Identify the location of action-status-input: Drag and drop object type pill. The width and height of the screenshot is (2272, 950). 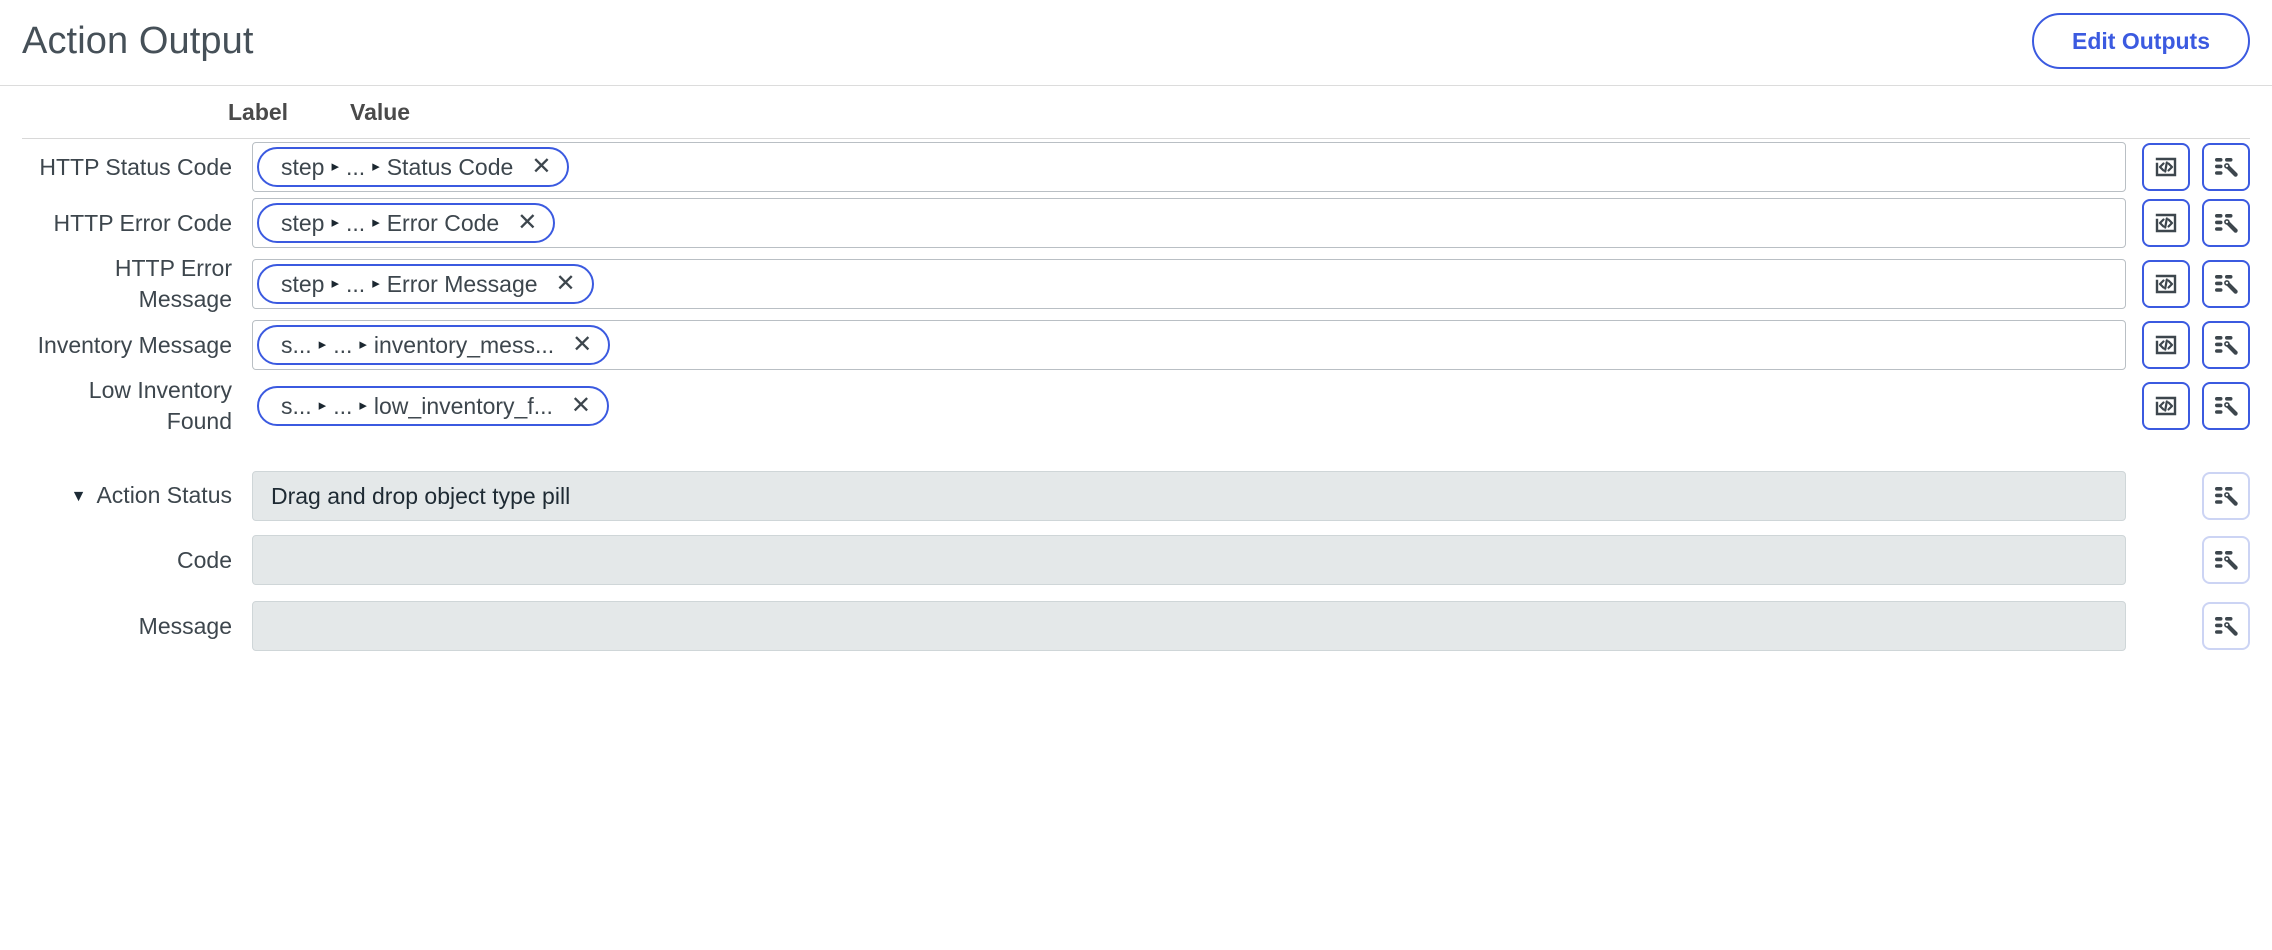
(1189, 496).